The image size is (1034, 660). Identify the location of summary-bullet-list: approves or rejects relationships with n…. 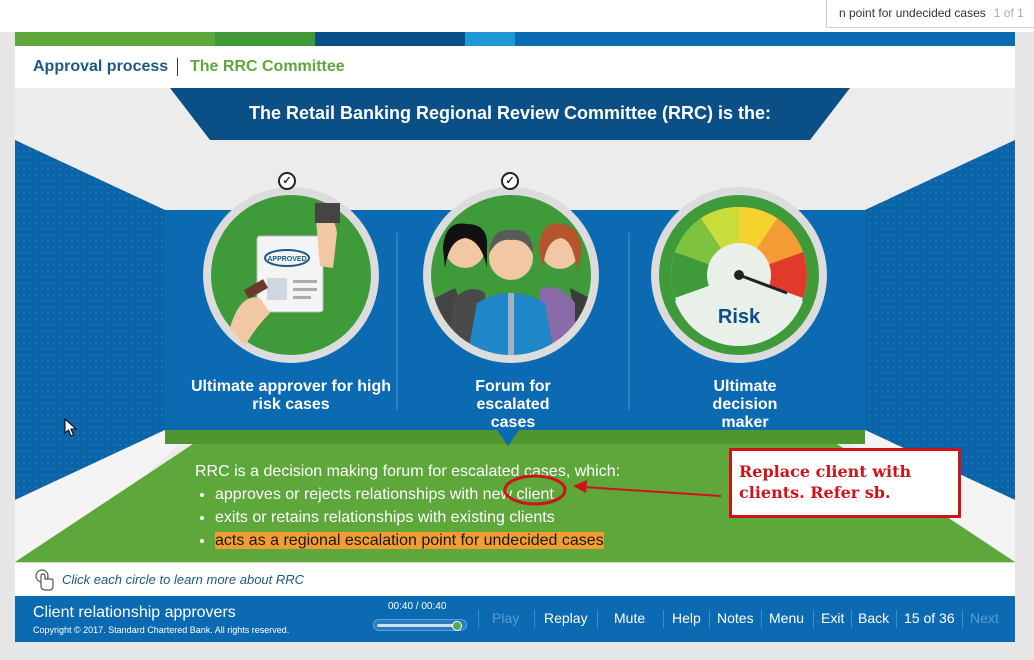
(417, 517).